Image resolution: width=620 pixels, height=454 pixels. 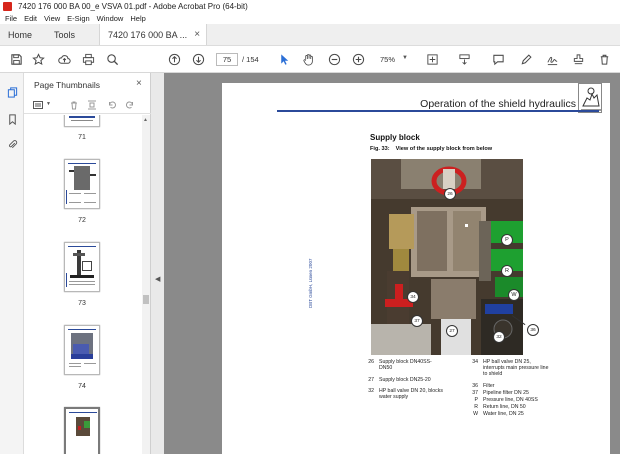 What do you see at coordinates (139, 83) in the screenshot?
I see `panel-close-icon: ×` at bounding box center [139, 83].